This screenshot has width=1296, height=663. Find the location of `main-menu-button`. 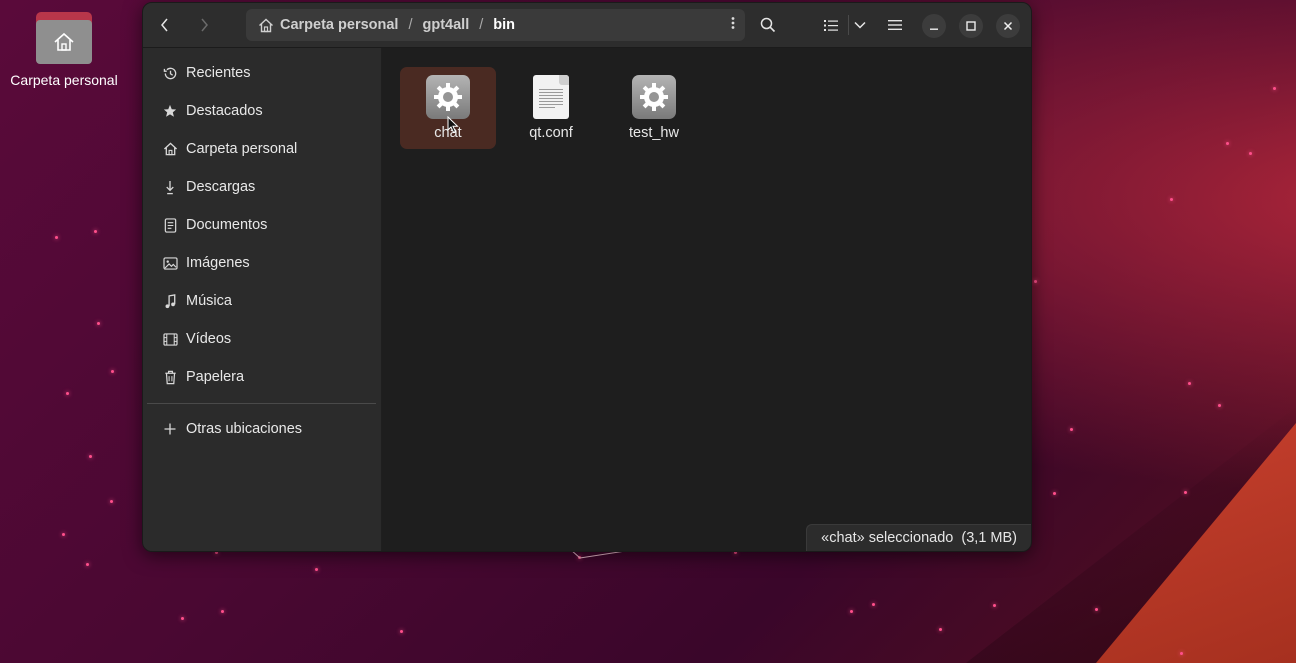

main-menu-button is located at coordinates (895, 25).